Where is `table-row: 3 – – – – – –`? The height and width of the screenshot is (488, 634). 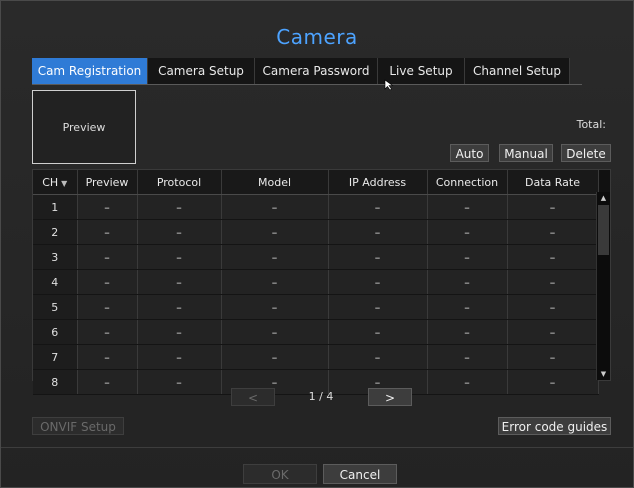
table-row: 3 – – – – – – is located at coordinates (316, 257).